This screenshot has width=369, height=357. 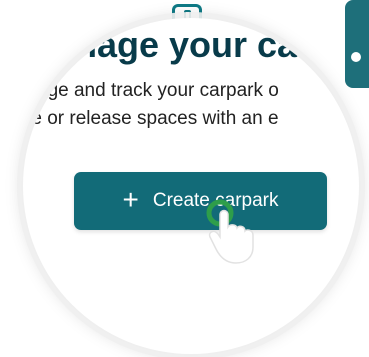 What do you see at coordinates (158, 90) in the screenshot?
I see `description-line-1: age and track your carpark o` at bounding box center [158, 90].